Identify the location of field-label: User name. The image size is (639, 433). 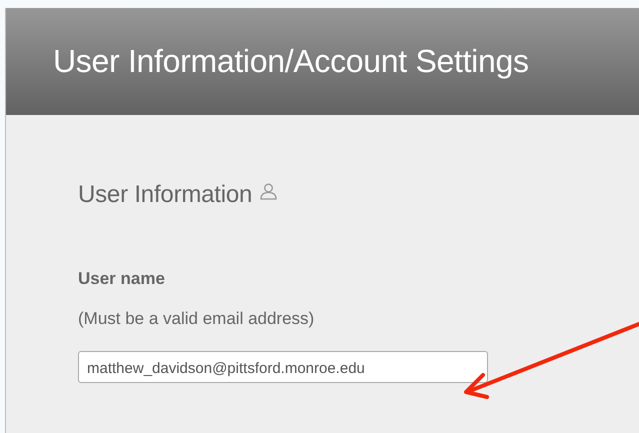
(122, 279).